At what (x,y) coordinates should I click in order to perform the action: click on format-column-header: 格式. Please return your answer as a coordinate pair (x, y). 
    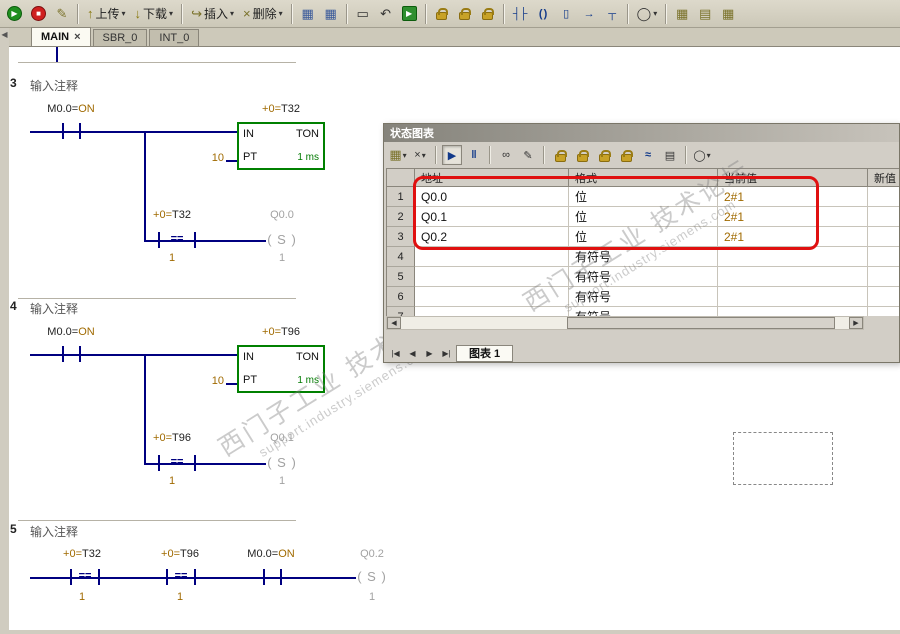
    Looking at the image, I should click on (643, 178).